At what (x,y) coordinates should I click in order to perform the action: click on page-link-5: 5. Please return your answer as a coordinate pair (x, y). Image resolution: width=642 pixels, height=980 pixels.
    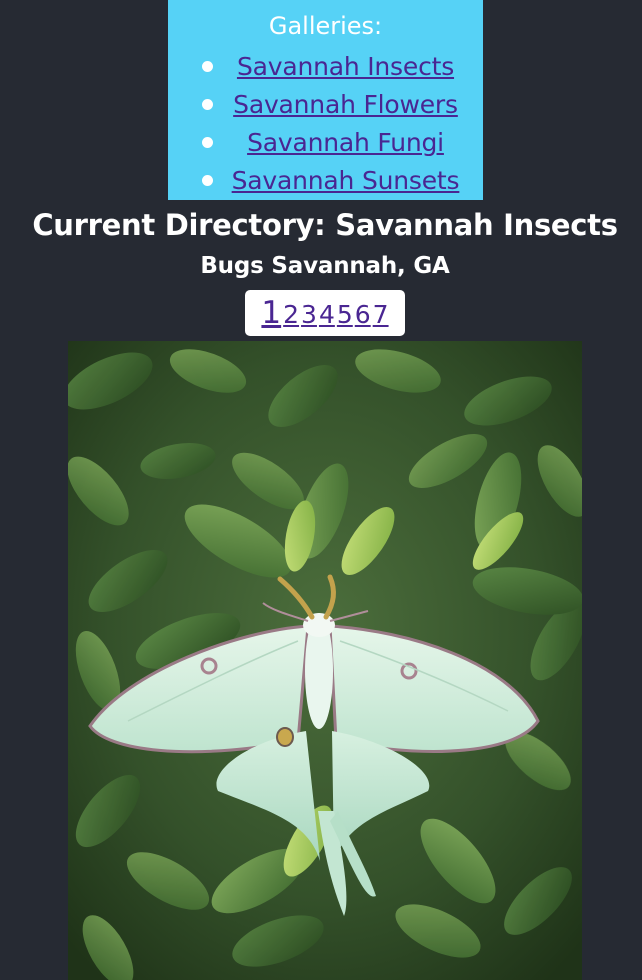
    Looking at the image, I should click on (345, 315).